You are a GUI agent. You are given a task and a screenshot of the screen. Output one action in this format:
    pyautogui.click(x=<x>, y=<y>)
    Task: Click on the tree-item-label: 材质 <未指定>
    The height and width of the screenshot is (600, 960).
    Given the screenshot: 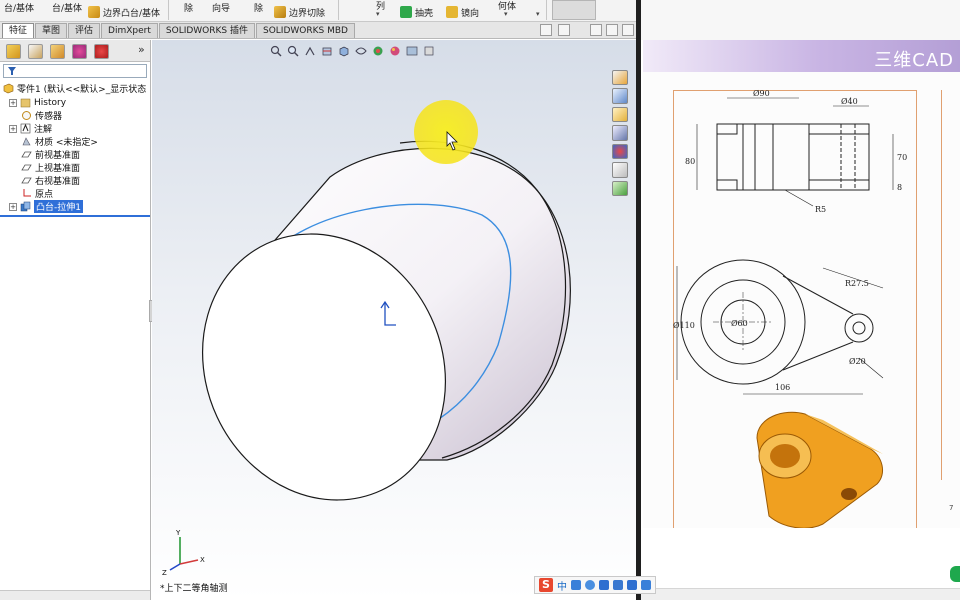 What is the action you would take?
    pyautogui.click(x=66, y=143)
    